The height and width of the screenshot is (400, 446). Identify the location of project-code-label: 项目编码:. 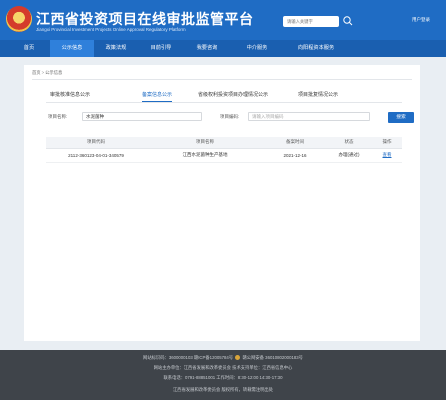
(230, 116).